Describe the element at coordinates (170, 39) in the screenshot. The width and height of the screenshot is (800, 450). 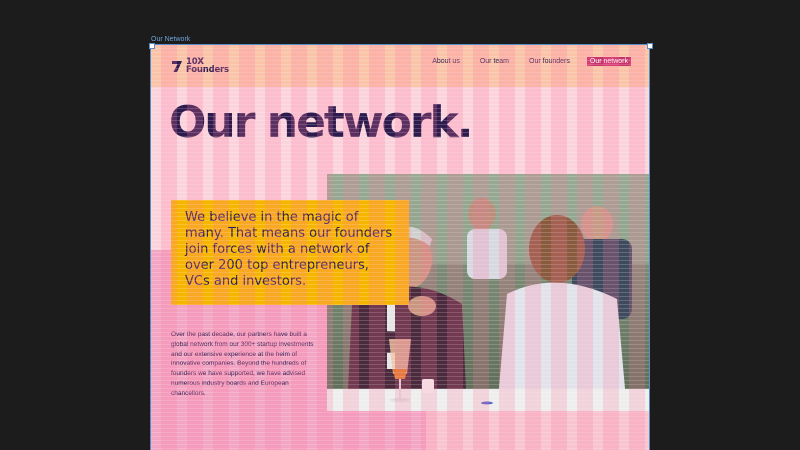
I see `frame-label: Our Network` at that location.